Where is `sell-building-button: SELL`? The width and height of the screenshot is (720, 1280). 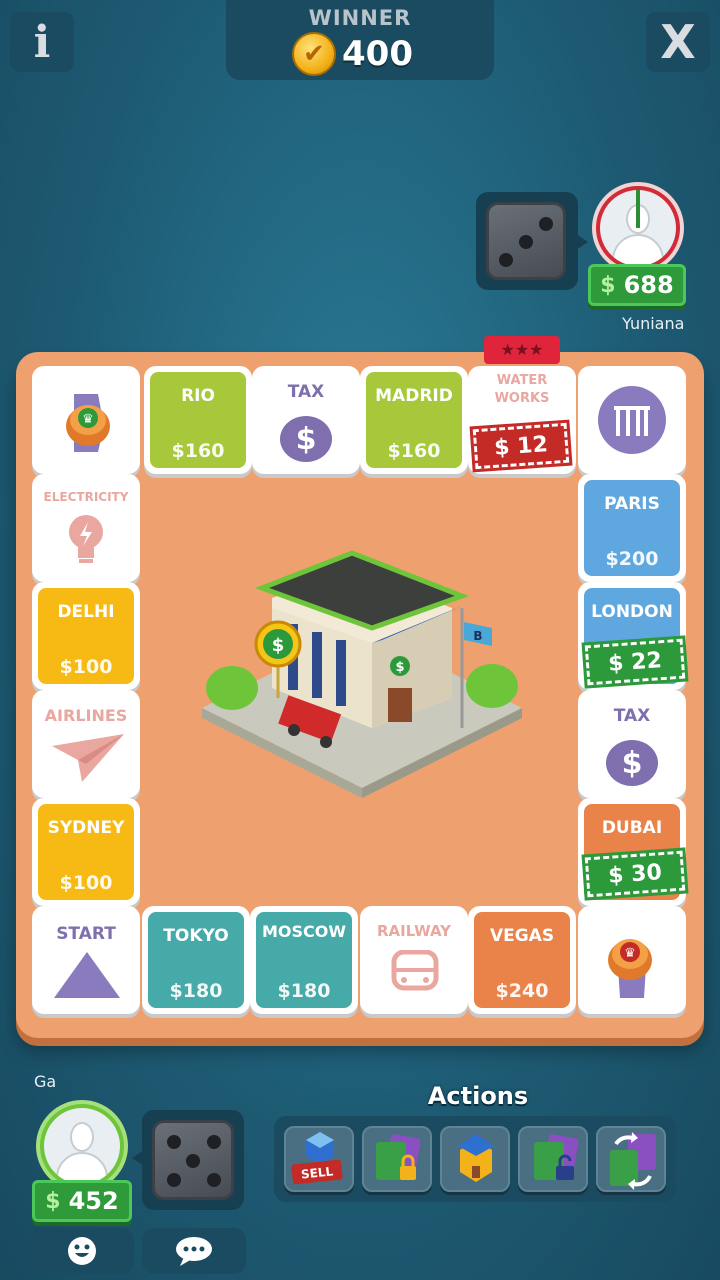 sell-building-button: SELL is located at coordinates (319, 1159).